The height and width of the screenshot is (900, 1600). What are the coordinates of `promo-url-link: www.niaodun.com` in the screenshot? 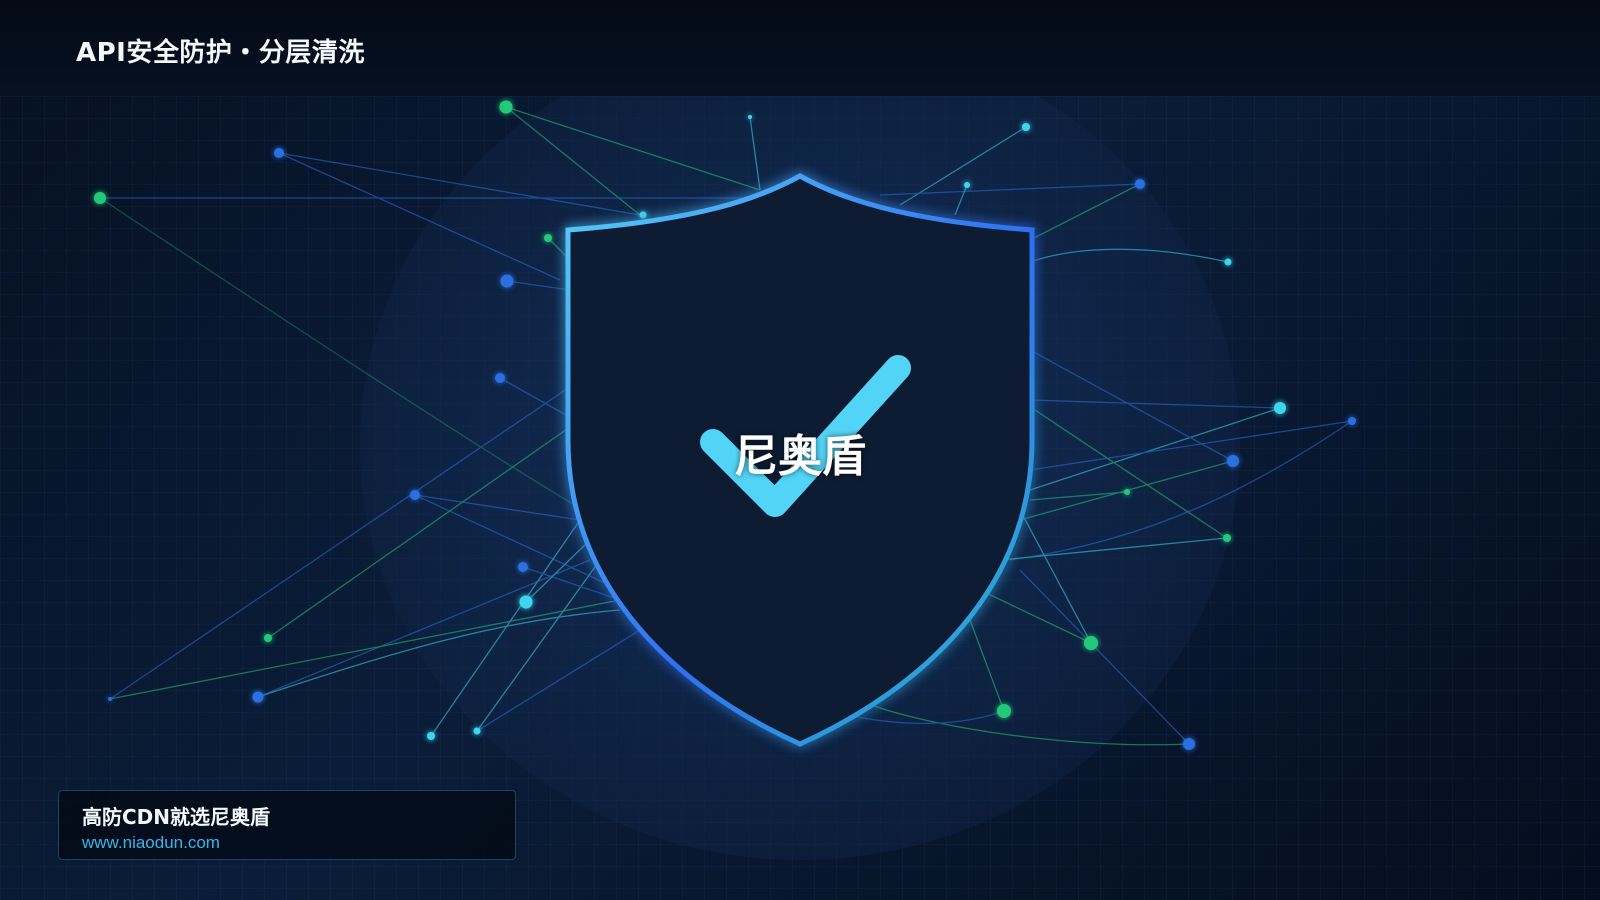 It's located at (151, 843).